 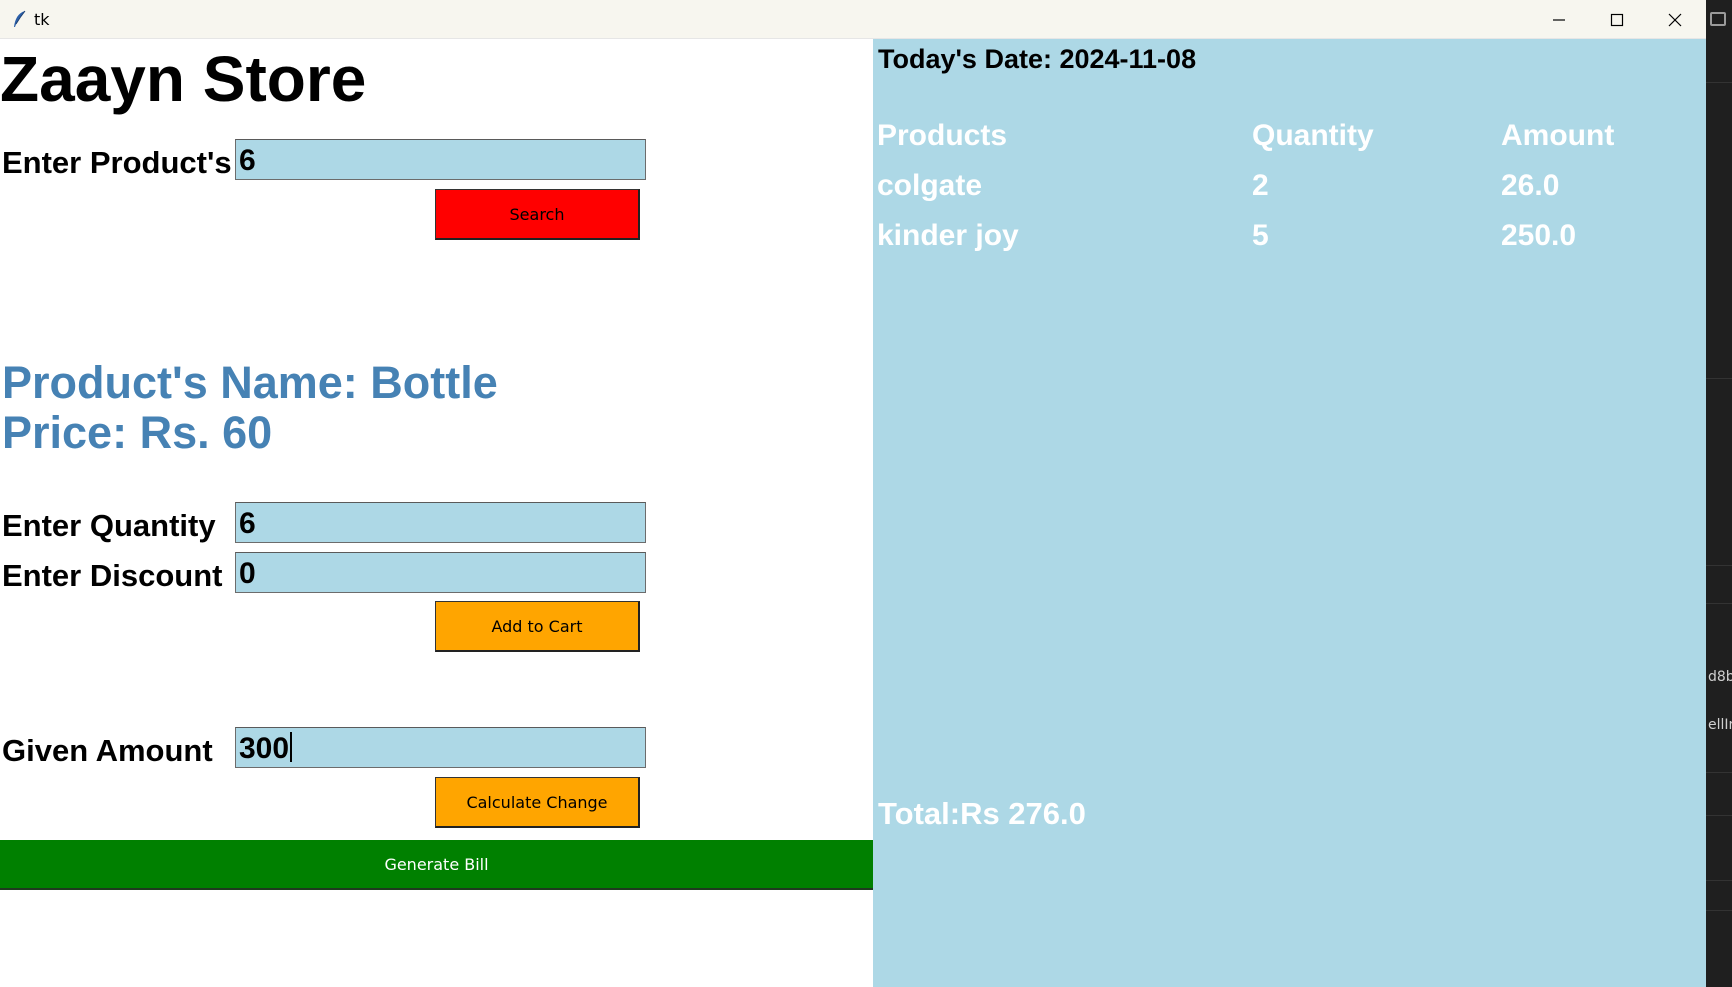 I want to click on column-header-amount: Amount, so click(x=1558, y=135).